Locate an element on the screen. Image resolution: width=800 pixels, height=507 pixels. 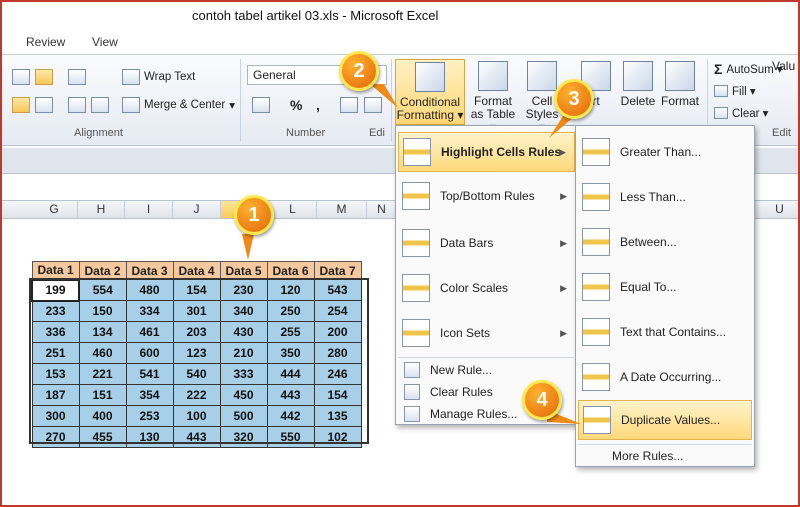
column-header-g: G is located at coordinates (54, 209).